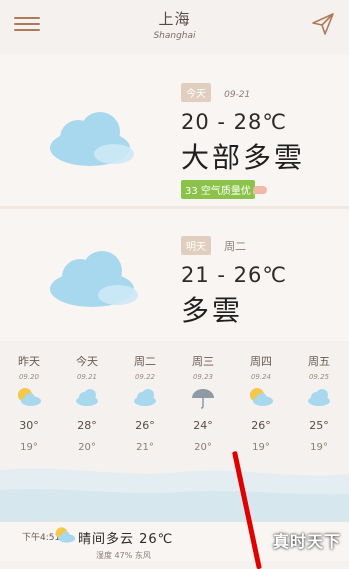 This screenshot has width=349, height=569. Describe the element at coordinates (196, 245) in the screenshot. I see `tomorrow-badge: 明天` at that location.